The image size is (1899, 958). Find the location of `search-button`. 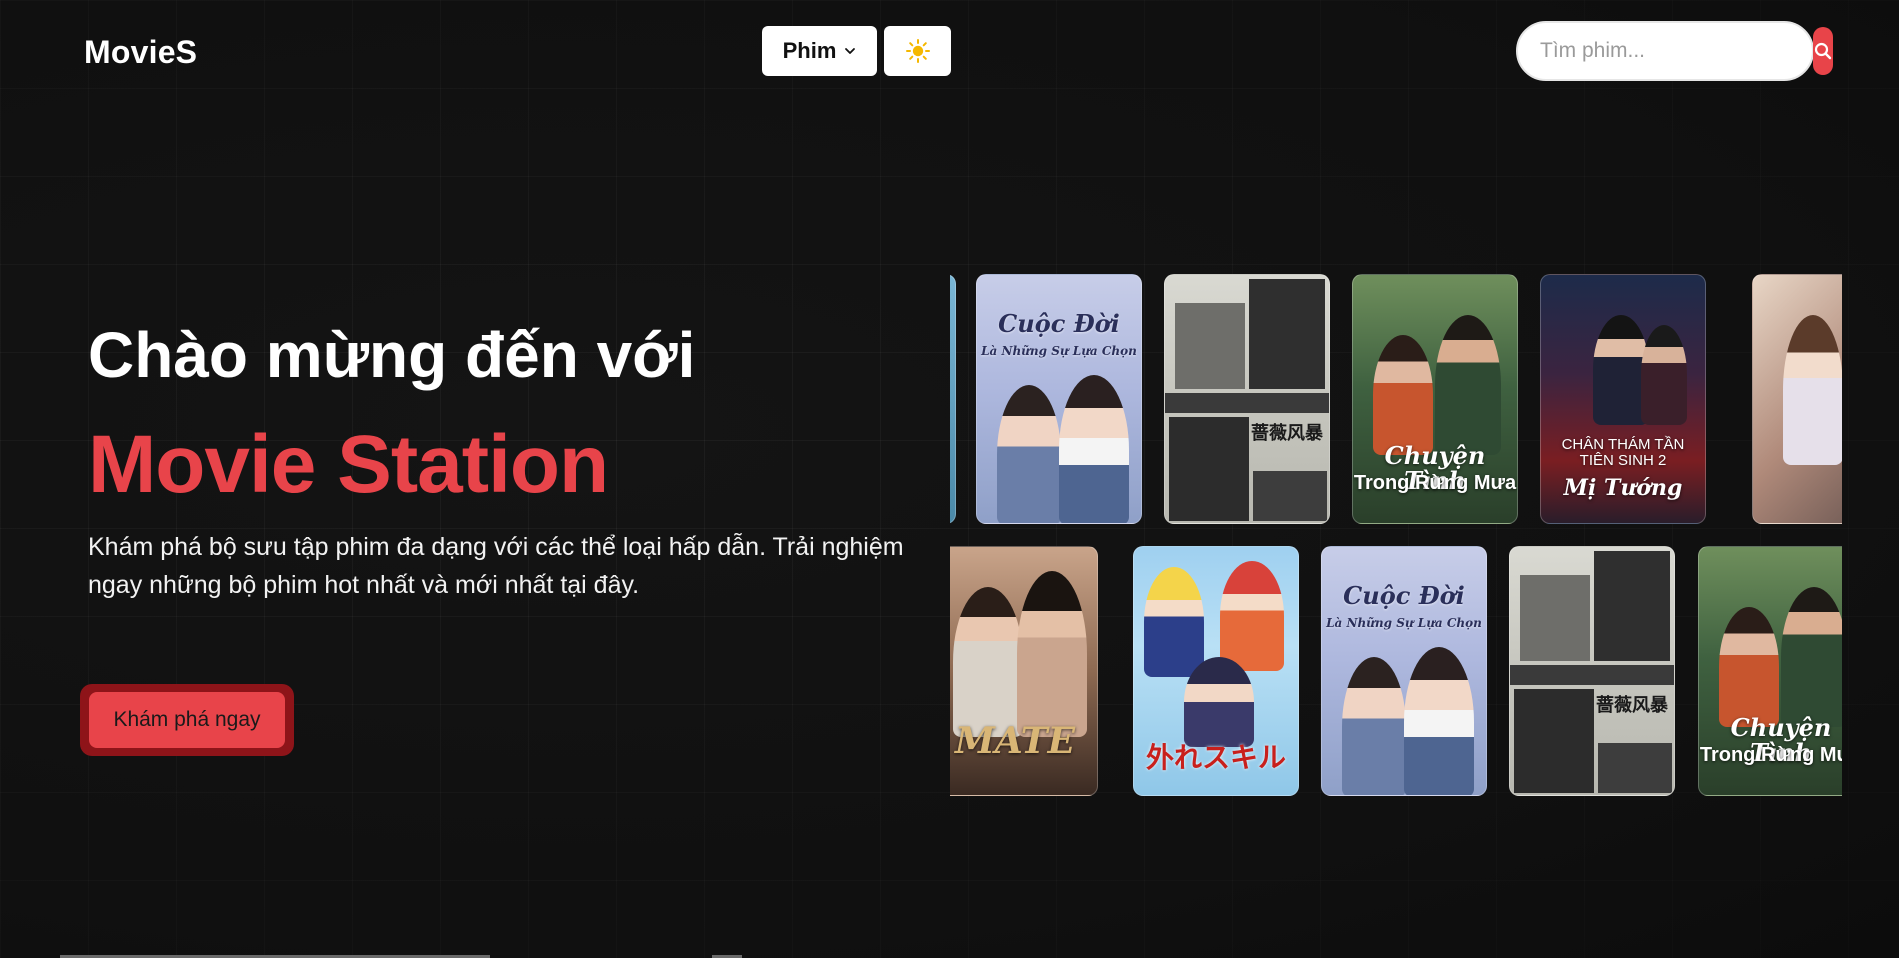

search-button is located at coordinates (1823, 51).